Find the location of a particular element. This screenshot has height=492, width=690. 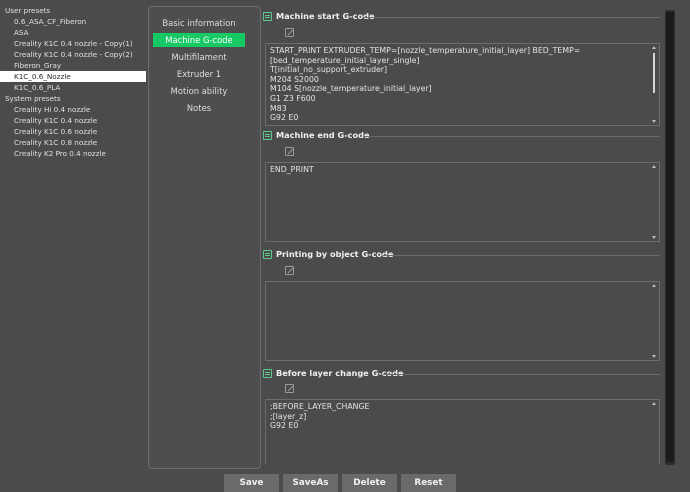

content-scroll-thumb is located at coordinates (670, 237).